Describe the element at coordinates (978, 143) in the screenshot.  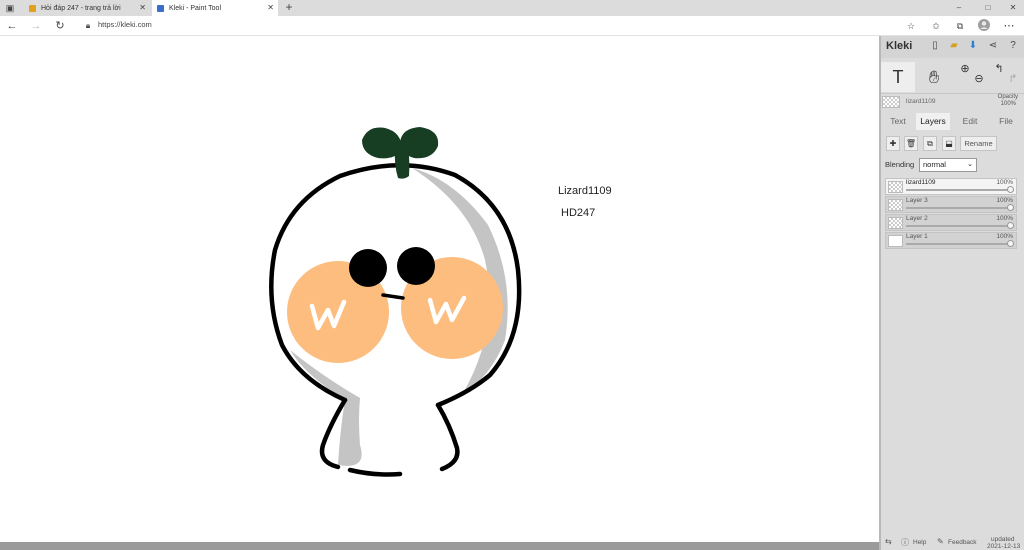
I see `rename-button: Rename` at that location.